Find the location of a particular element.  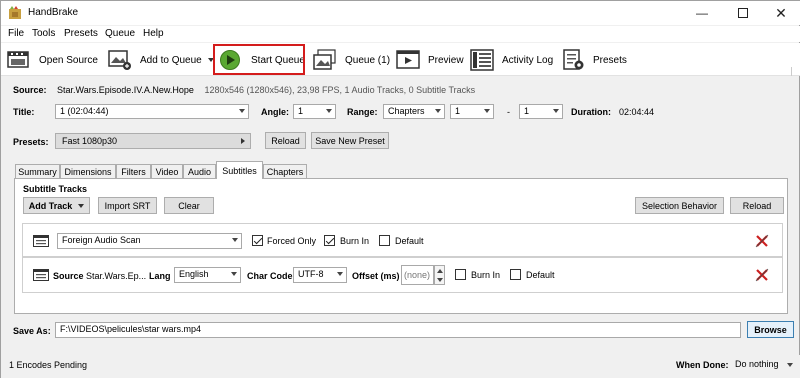

preview-button: Preview is located at coordinates (430, 60).